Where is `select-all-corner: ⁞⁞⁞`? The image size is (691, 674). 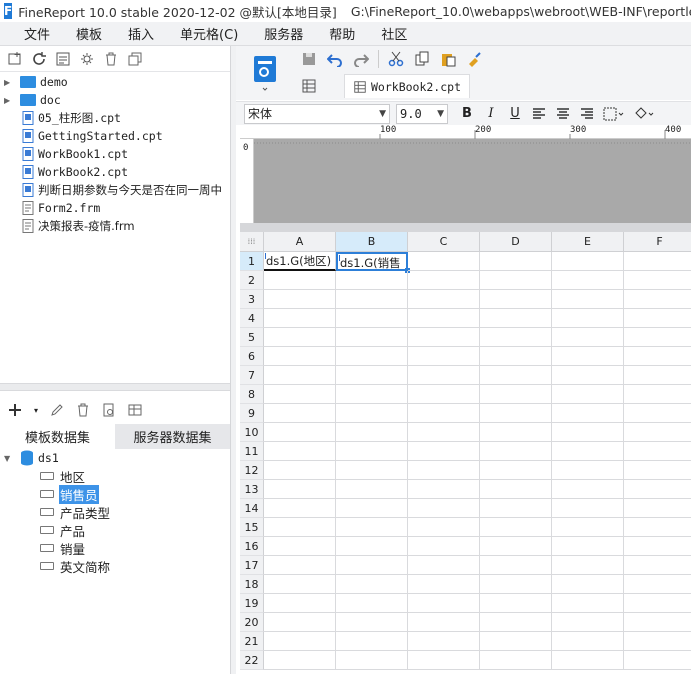 select-all-corner: ⁞⁞⁞ is located at coordinates (252, 242).